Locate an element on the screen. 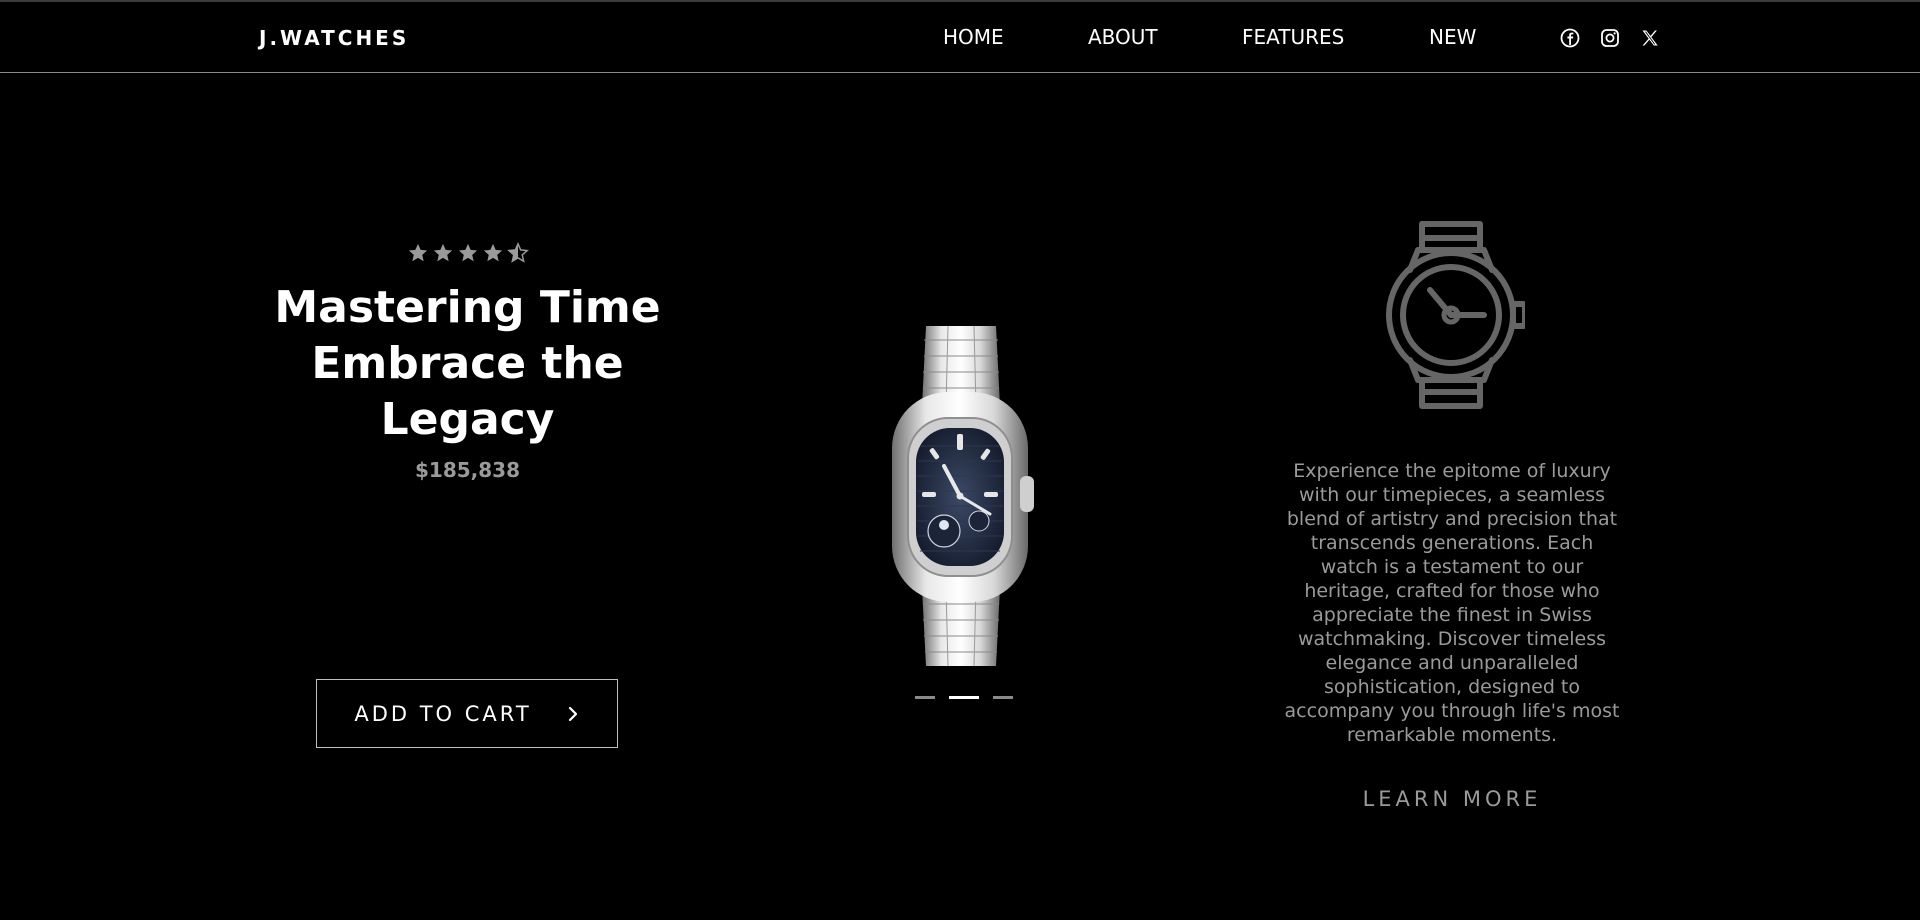 The image size is (1920, 920). nav-new: NEW is located at coordinates (1452, 37).